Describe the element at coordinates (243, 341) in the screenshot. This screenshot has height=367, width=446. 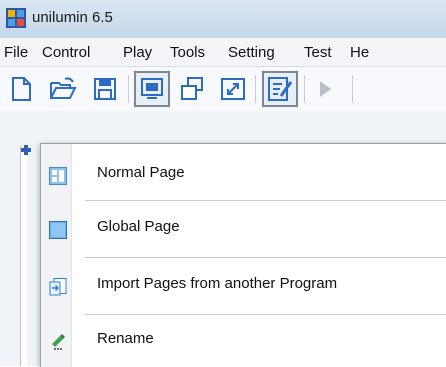
I see `menu-item-rename: Rename` at that location.